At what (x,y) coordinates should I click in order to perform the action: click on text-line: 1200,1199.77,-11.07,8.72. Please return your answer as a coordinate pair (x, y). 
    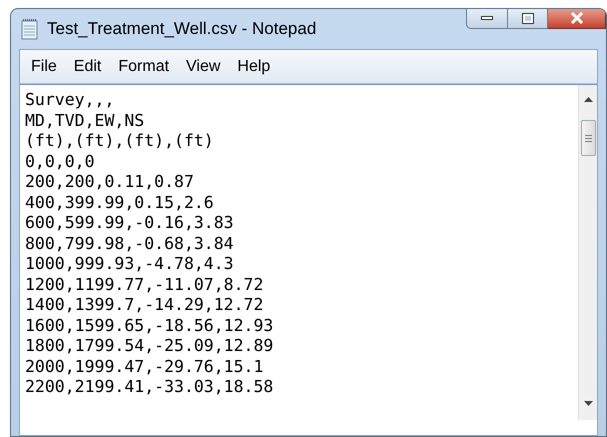
    Looking at the image, I should click on (144, 284).